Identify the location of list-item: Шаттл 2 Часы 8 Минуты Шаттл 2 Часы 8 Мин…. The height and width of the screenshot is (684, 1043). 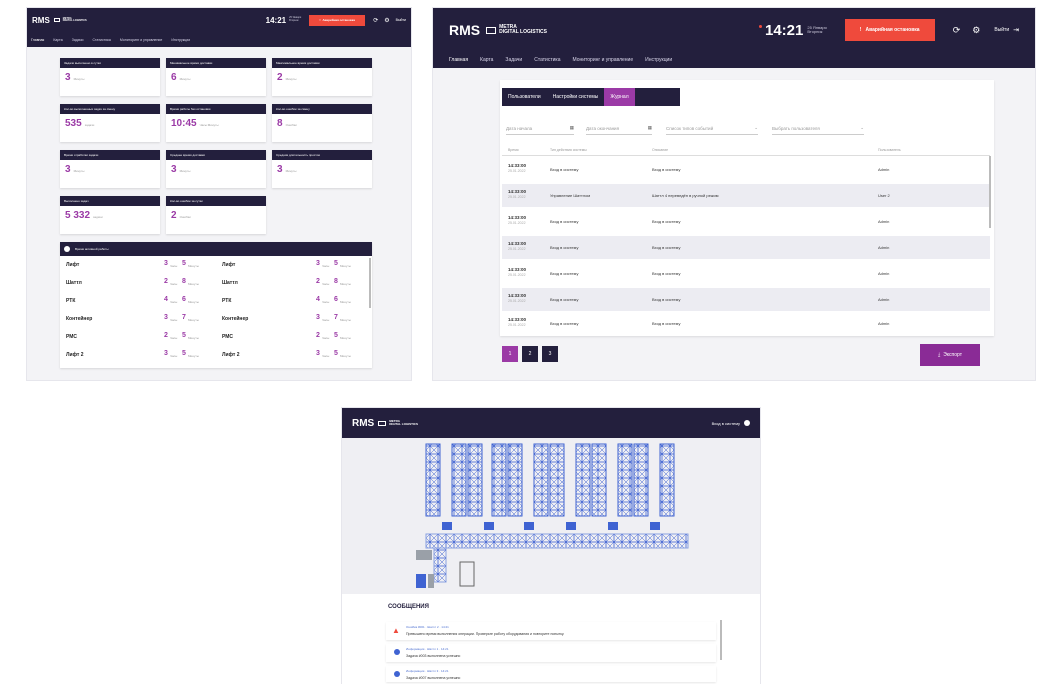
(215, 284).